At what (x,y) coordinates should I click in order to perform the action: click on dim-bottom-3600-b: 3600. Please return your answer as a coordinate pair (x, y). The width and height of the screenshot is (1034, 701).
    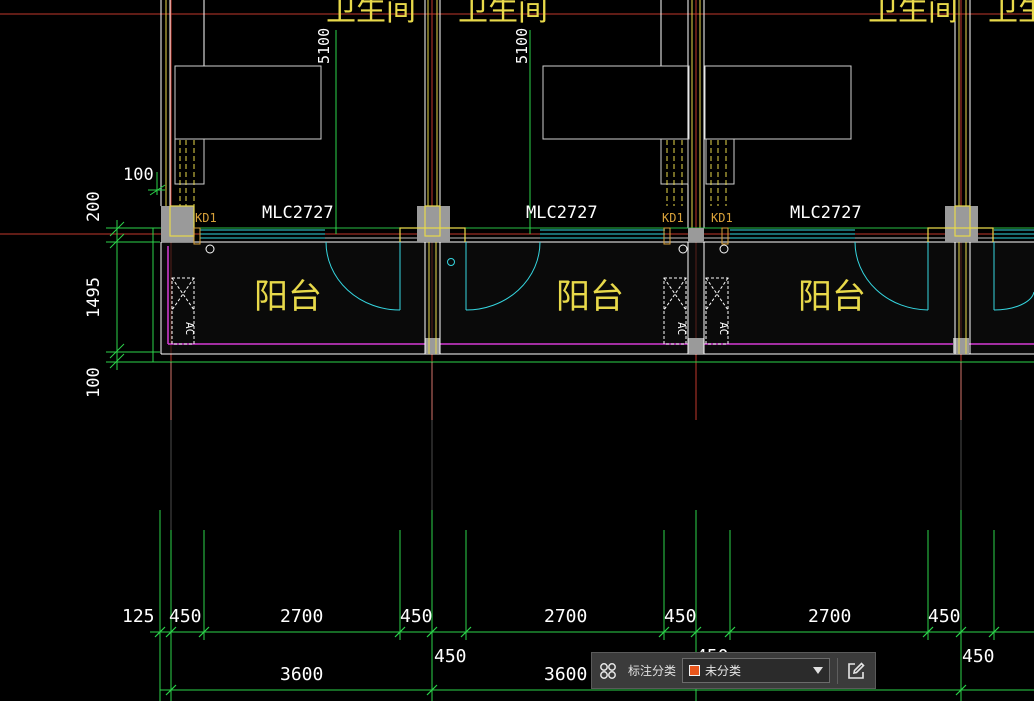
    Looking at the image, I should click on (565, 674).